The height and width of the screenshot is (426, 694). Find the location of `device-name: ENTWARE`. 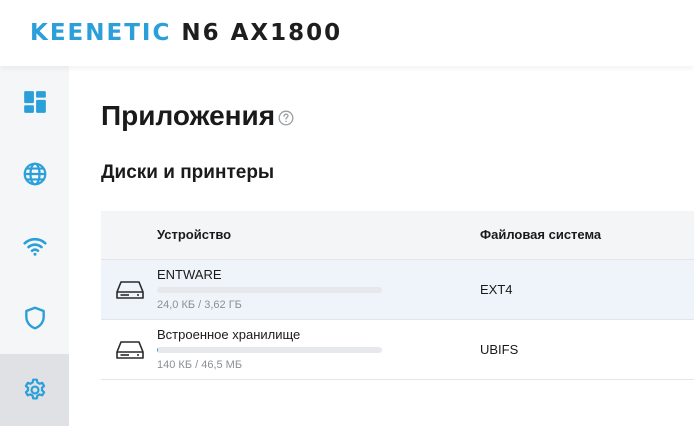

device-name: ENTWARE is located at coordinates (189, 274).